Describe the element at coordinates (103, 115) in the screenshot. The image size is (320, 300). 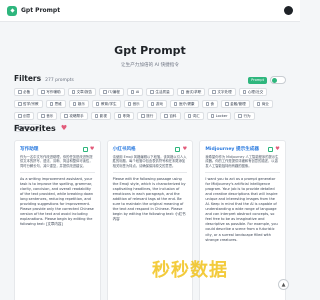
I see `filter-tag-label: 影视` at that location.